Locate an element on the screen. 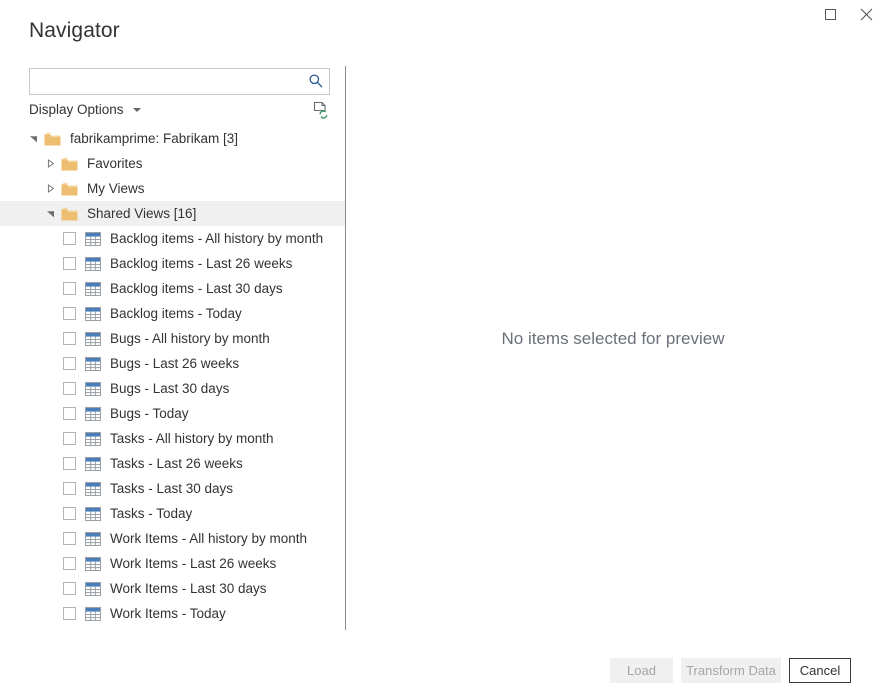 The image size is (880, 700). tree-item-row: Bugs - Last 26 weeks is located at coordinates (172, 363).